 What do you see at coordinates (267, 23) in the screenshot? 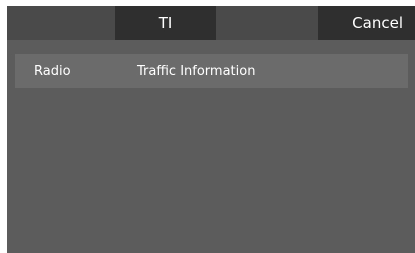
I see `top-bar-middle-segment` at bounding box center [267, 23].